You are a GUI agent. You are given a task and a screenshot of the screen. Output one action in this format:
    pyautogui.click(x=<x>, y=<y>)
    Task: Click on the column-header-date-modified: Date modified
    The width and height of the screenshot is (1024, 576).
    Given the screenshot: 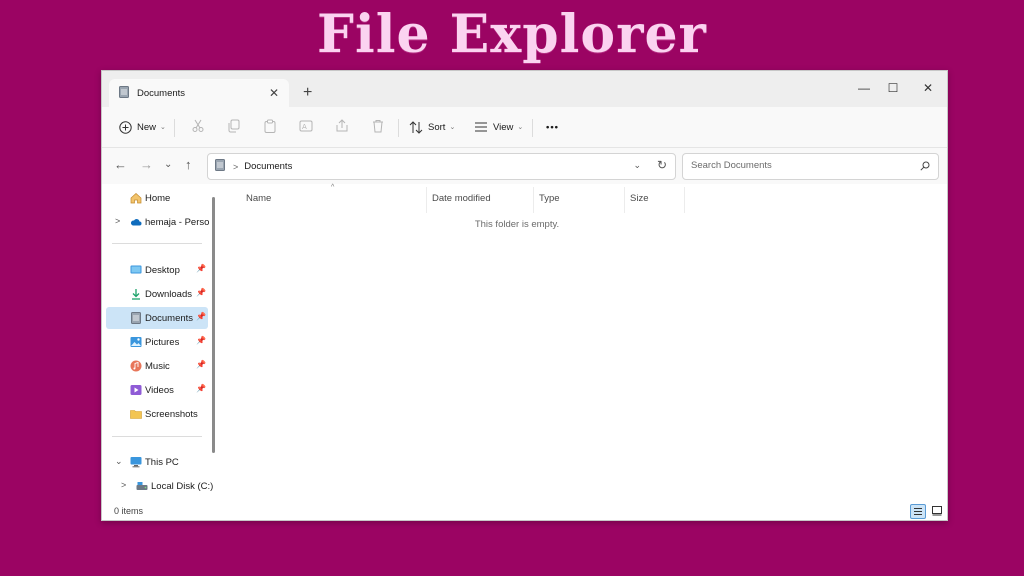 What is the action you would take?
    pyautogui.click(x=461, y=198)
    